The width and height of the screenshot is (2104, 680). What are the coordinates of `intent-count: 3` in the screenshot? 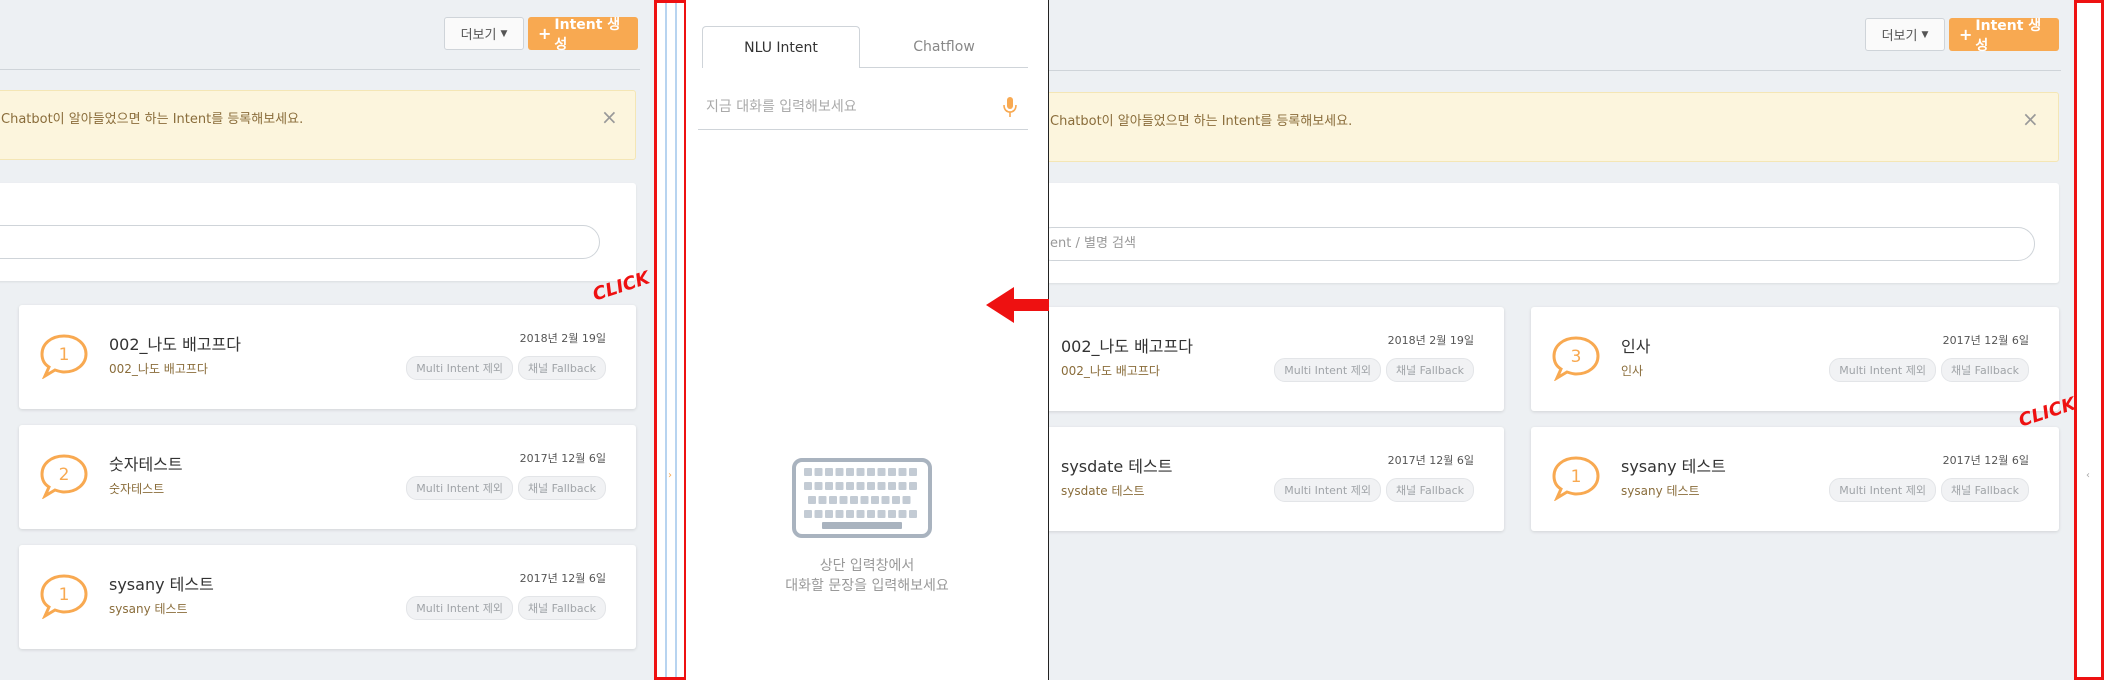 It's located at (1576, 357).